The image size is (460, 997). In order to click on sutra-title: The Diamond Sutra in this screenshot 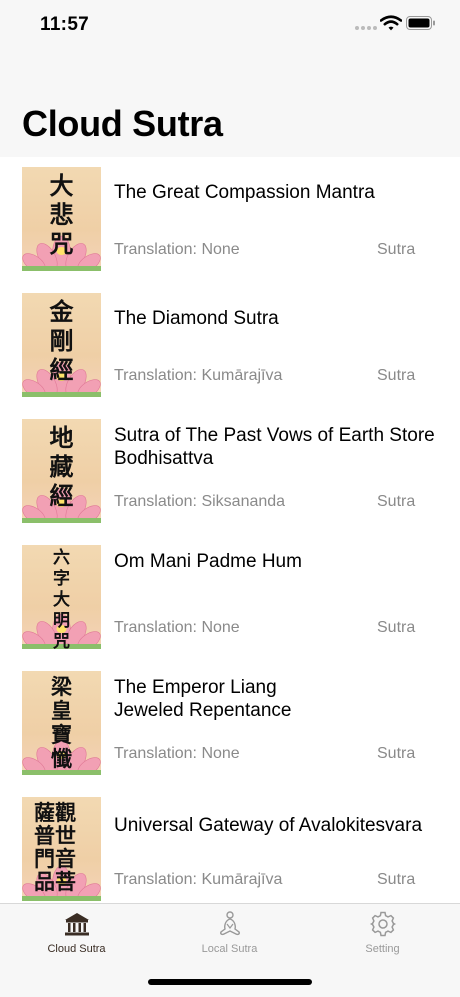, I will do `click(196, 318)`.